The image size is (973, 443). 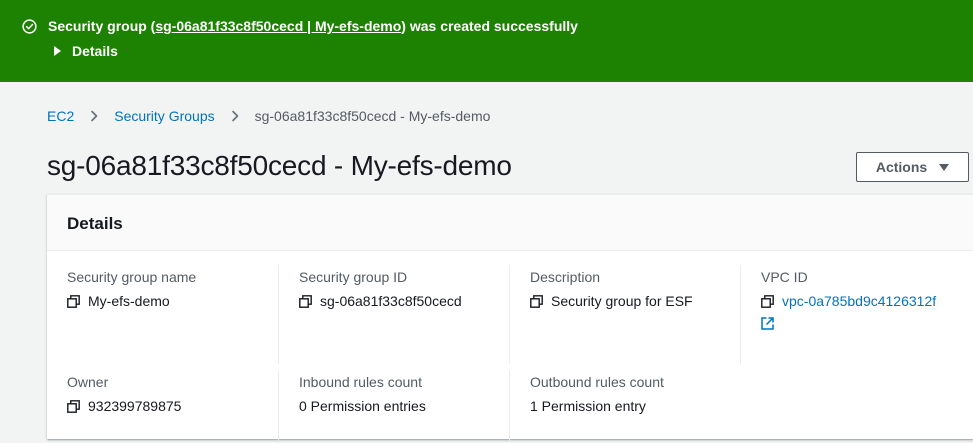 I want to click on security-group-name-value: My-efs-demo, so click(x=129, y=301).